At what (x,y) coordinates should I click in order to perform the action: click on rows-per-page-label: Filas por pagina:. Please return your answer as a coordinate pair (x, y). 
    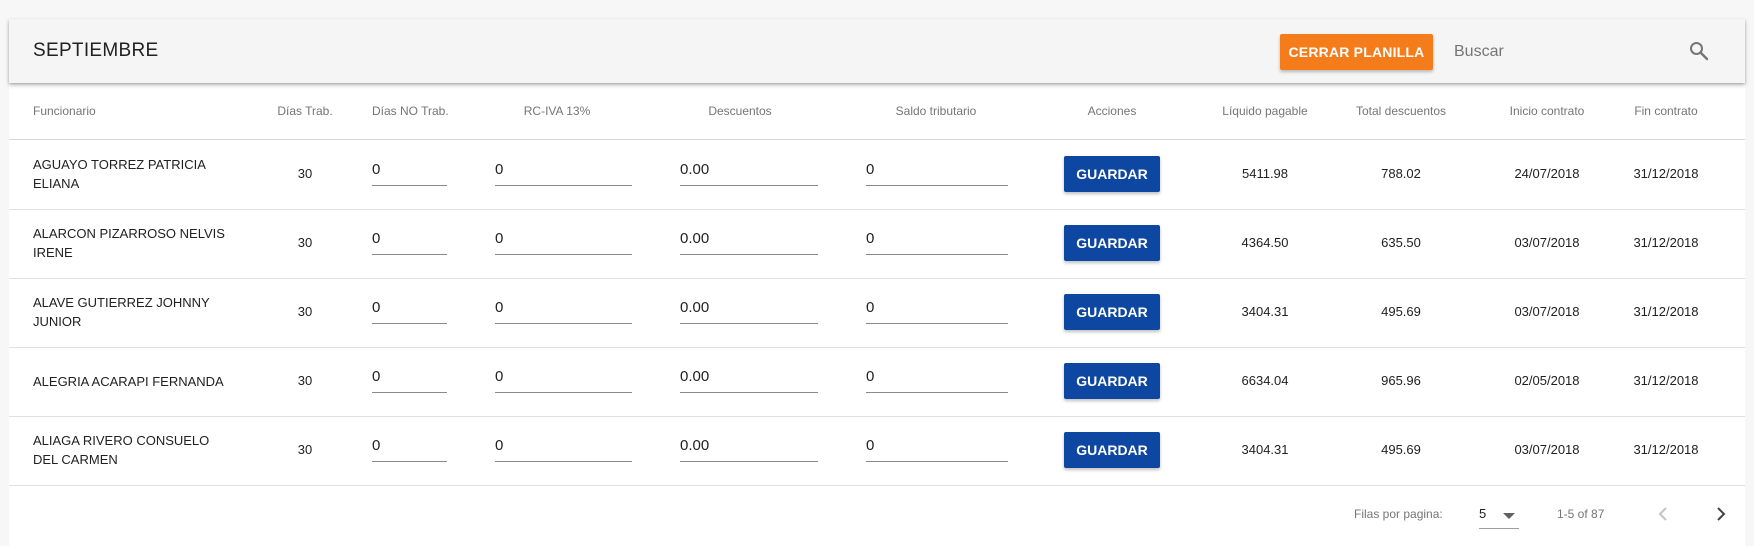
    Looking at the image, I should click on (1398, 514).